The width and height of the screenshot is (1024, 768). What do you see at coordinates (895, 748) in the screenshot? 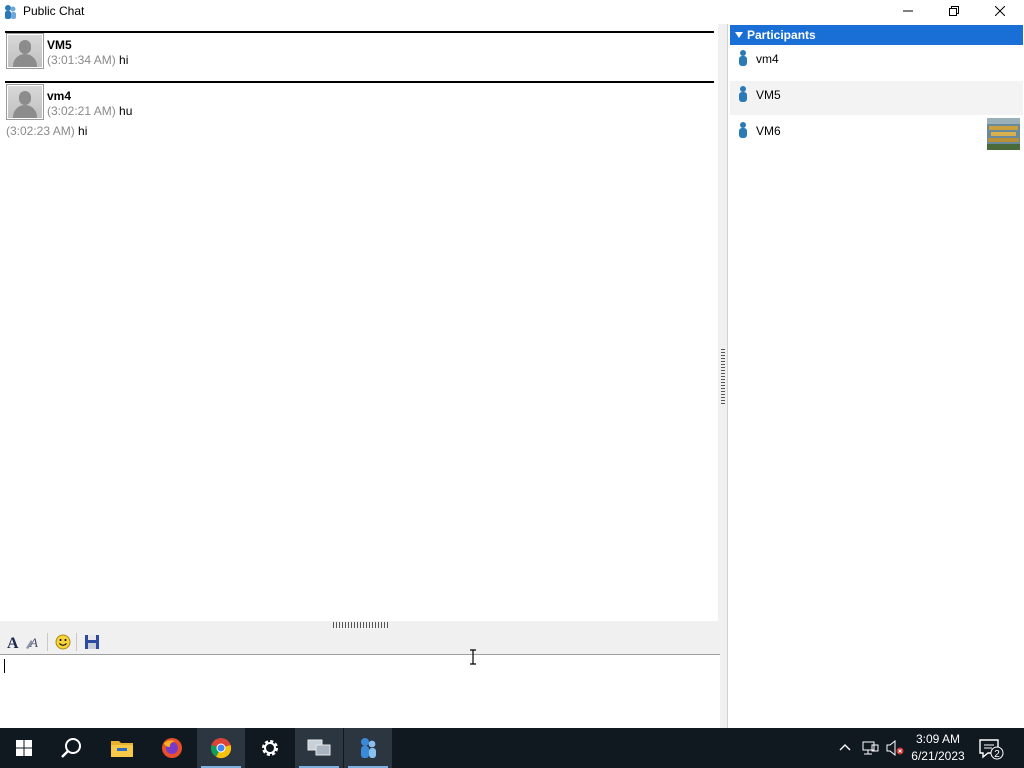
I see `volume-muted-icon` at bounding box center [895, 748].